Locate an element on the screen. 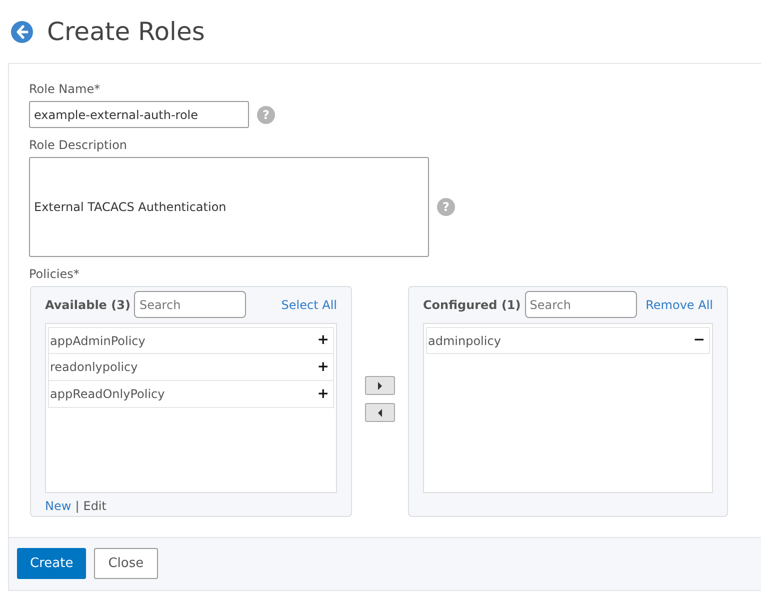 This screenshot has width=761, height=597. close-button: Close is located at coordinates (126, 563).